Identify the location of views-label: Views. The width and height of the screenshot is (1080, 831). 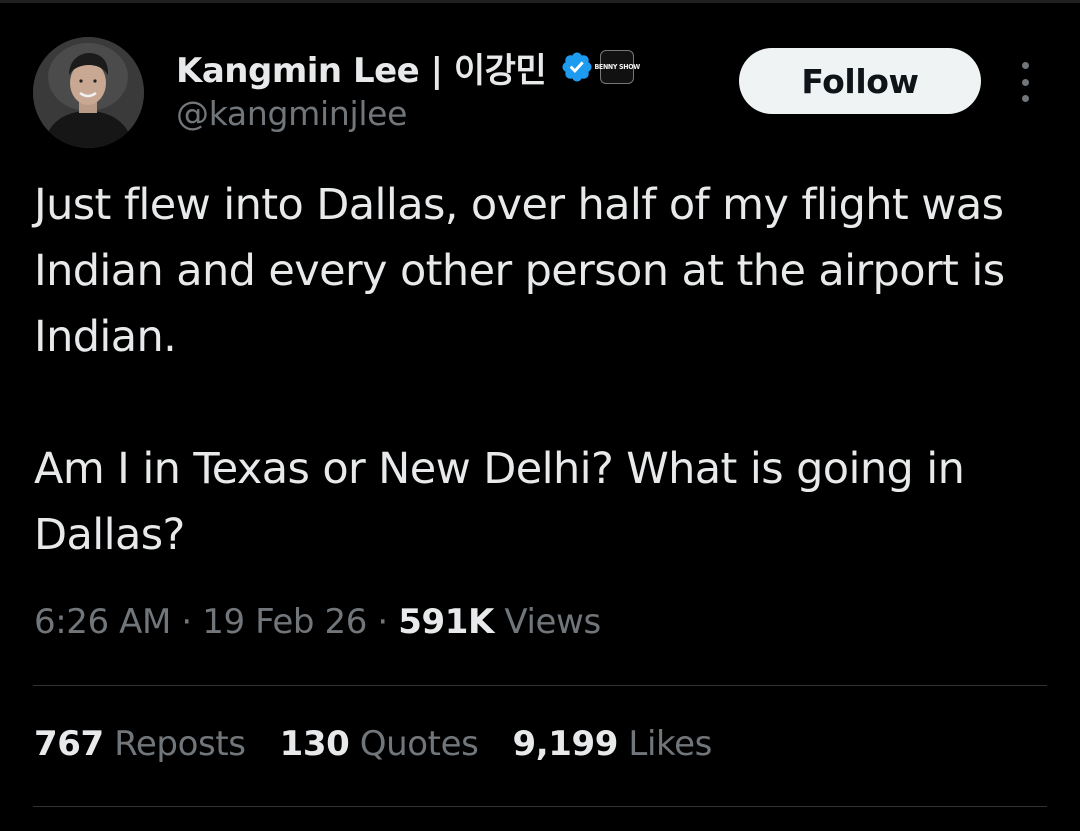
(552, 622).